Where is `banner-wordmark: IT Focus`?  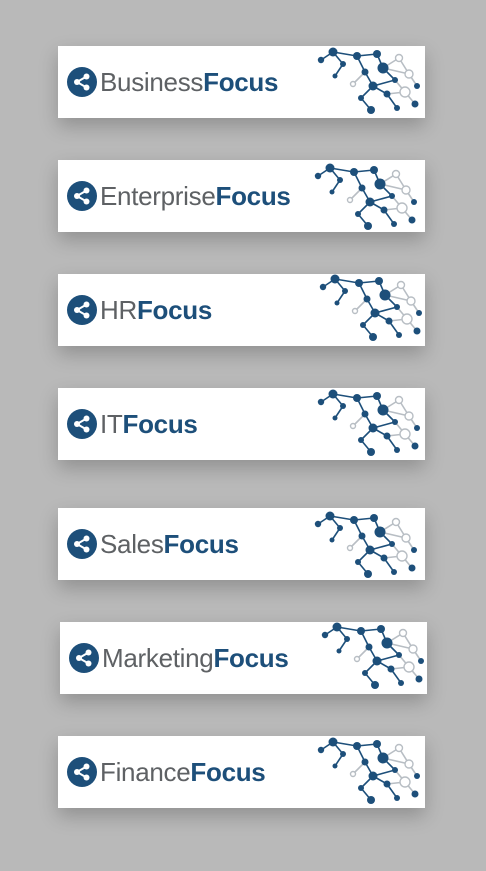
banner-wordmark: IT Focus is located at coordinates (149, 424).